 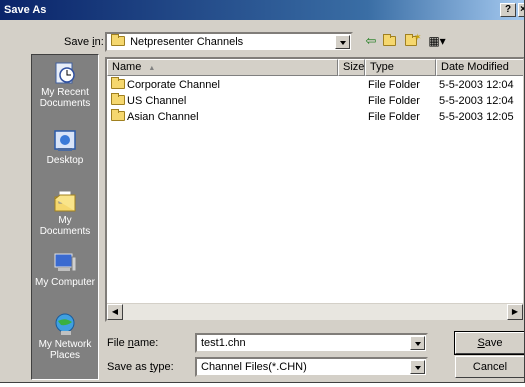 I want to click on close-button: ×, so click(x=521, y=10).